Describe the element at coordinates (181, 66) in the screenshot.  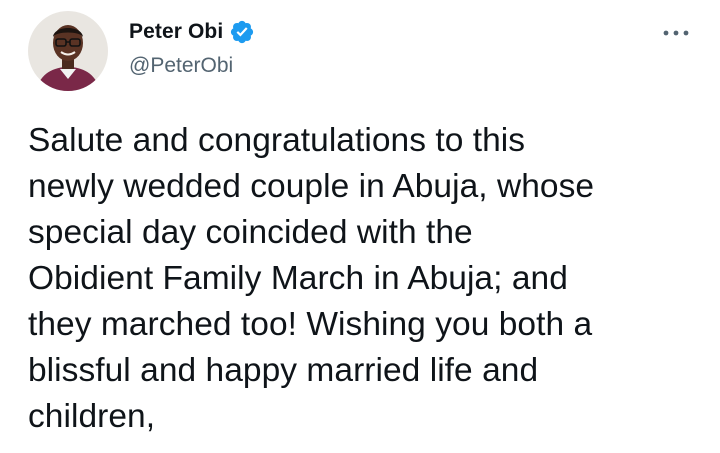
I see `author-handle: @PeterObi` at that location.